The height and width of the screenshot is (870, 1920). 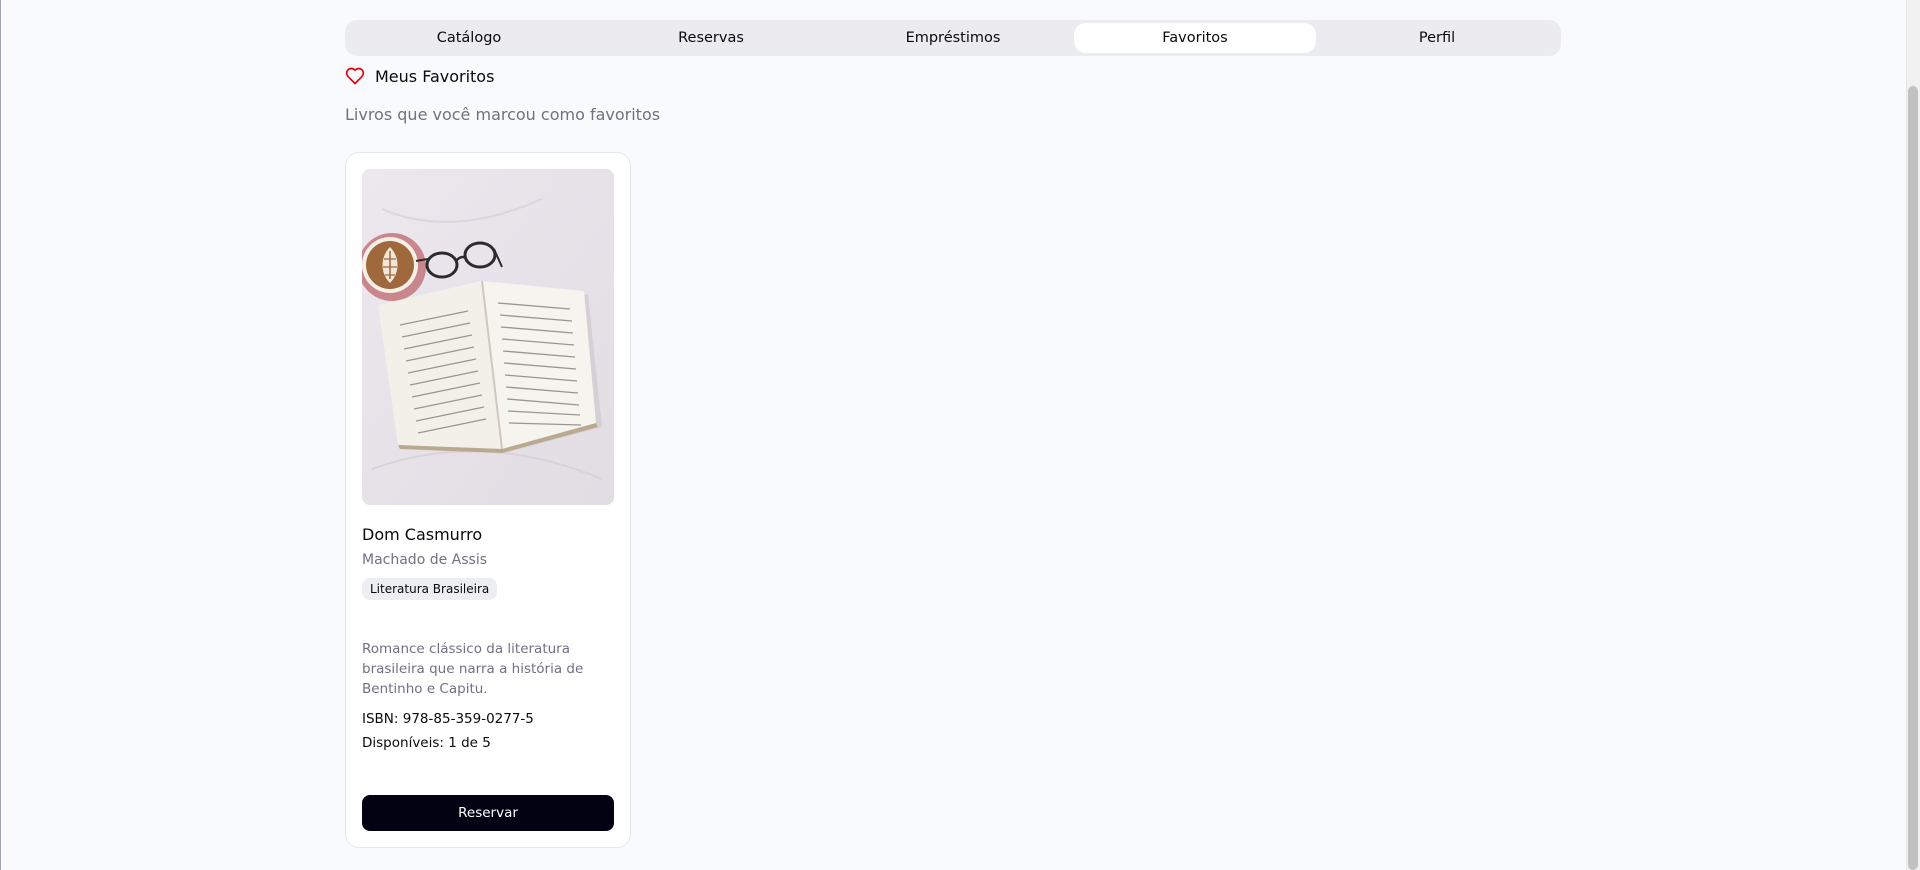 I want to click on tab-catalogo: Catálogo, so click(x=469, y=38).